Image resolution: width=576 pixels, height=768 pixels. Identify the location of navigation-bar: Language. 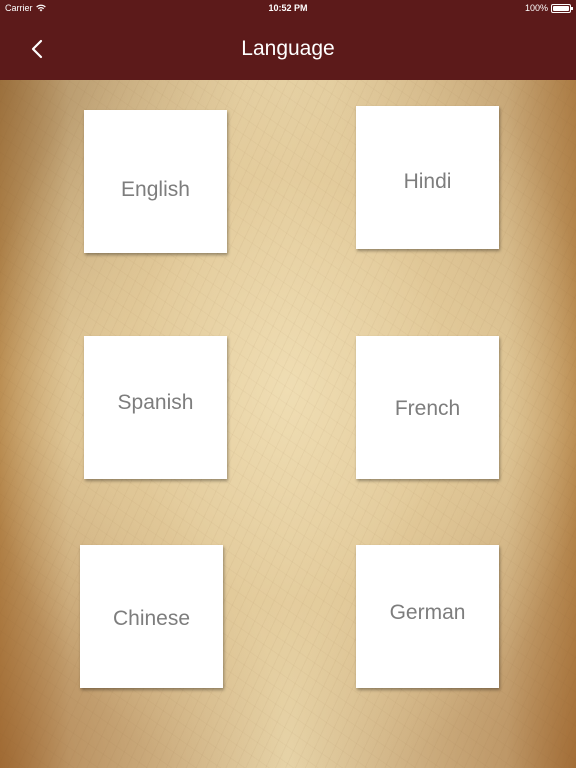
(288, 49).